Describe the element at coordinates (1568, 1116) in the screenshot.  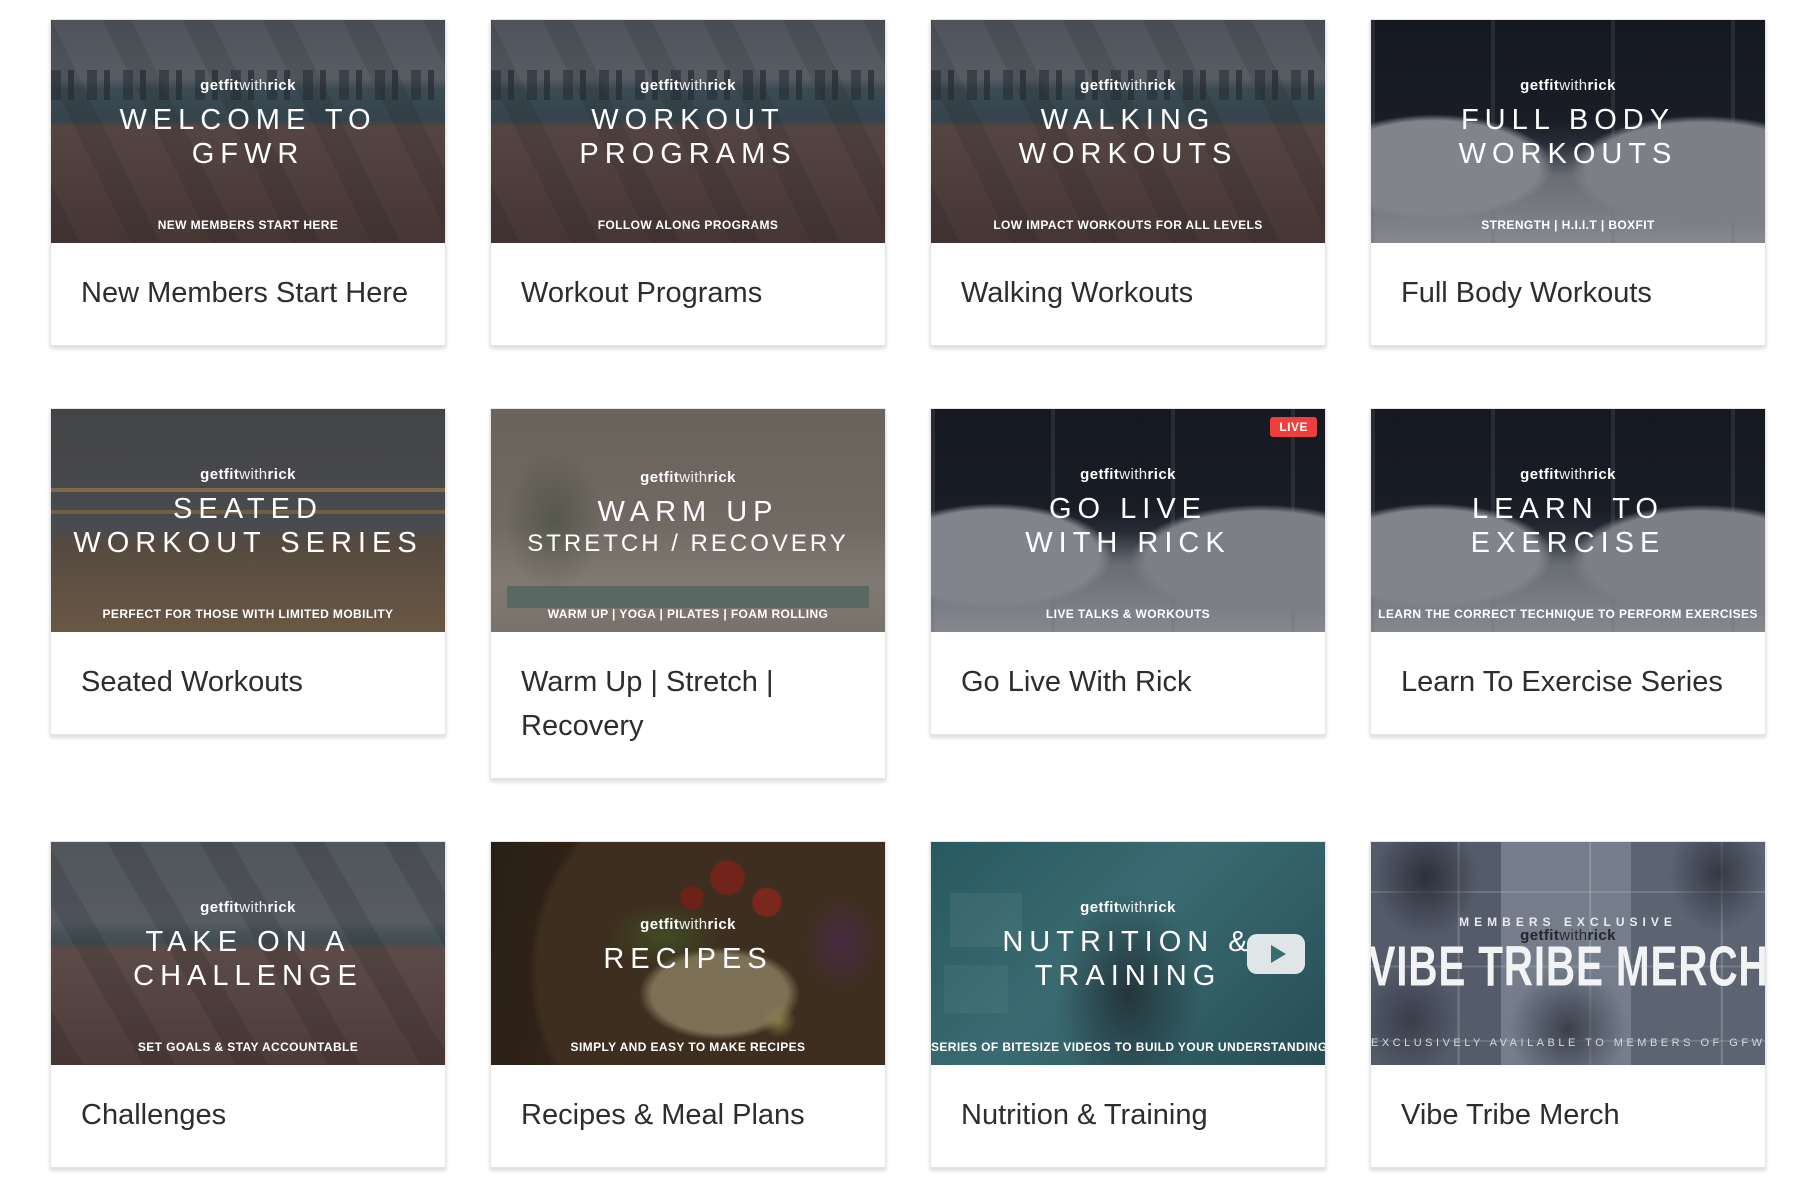
I see `card-title: Vibe Tribe Merch` at that location.